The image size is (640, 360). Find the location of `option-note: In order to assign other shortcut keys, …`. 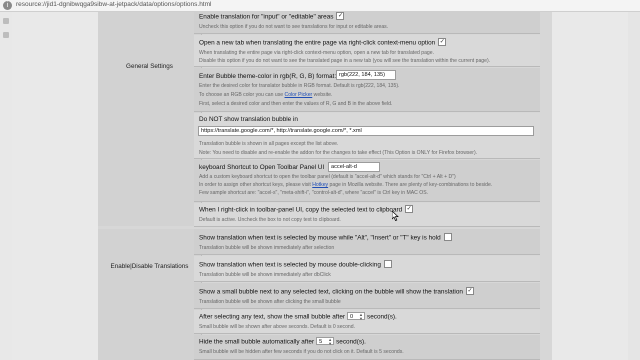

option-note: In order to assign other shortcut keys, … is located at coordinates (256, 185).